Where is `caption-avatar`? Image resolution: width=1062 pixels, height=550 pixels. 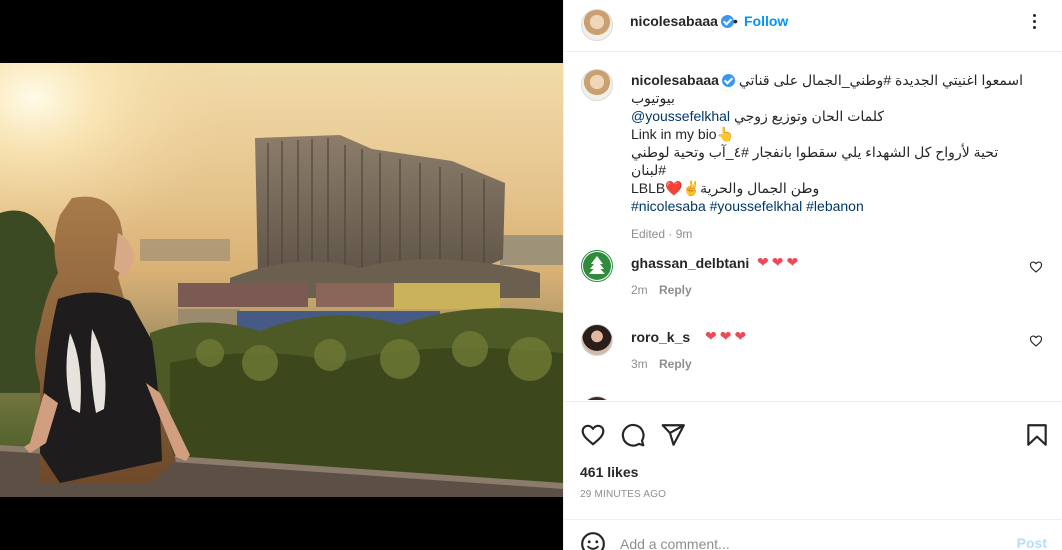
caption-avatar is located at coordinates (597, 85).